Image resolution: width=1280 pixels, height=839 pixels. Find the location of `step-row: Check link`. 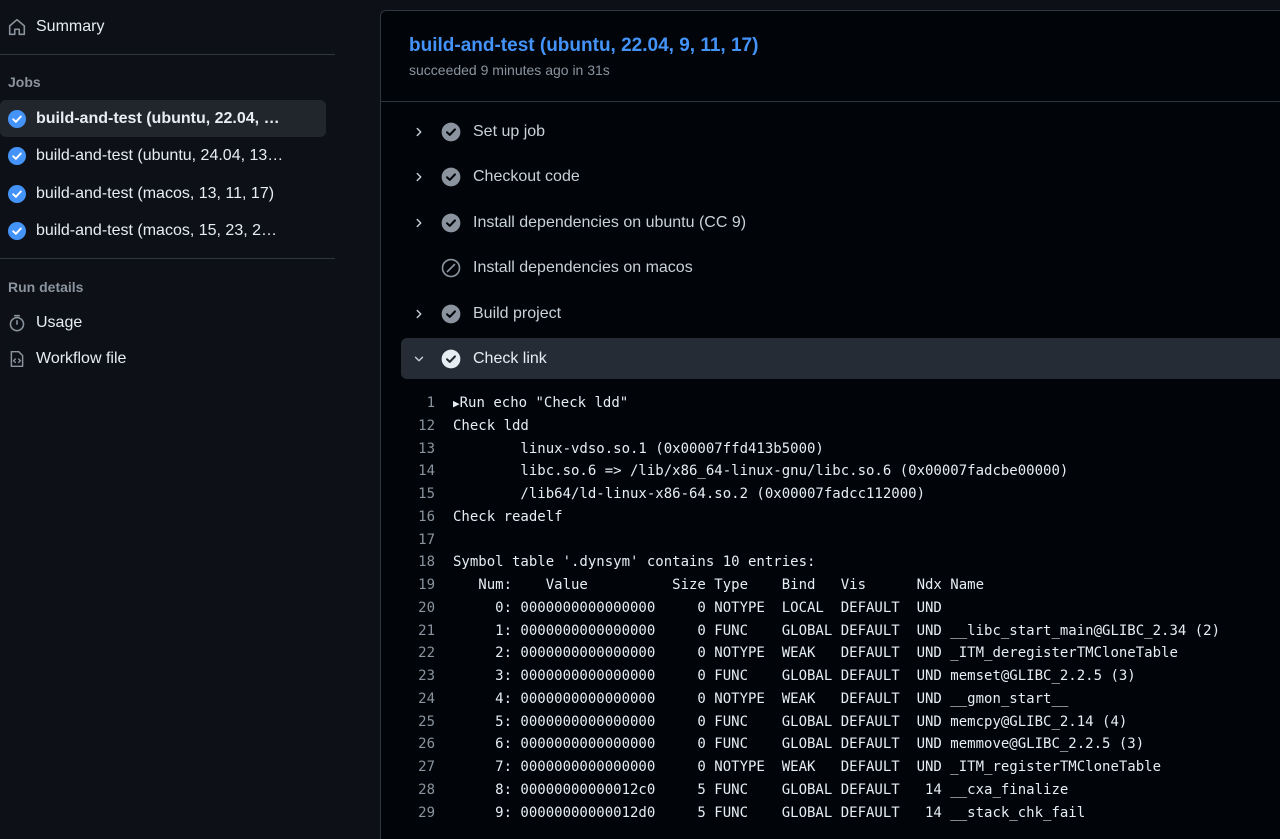

step-row: Check link is located at coordinates (840, 358).